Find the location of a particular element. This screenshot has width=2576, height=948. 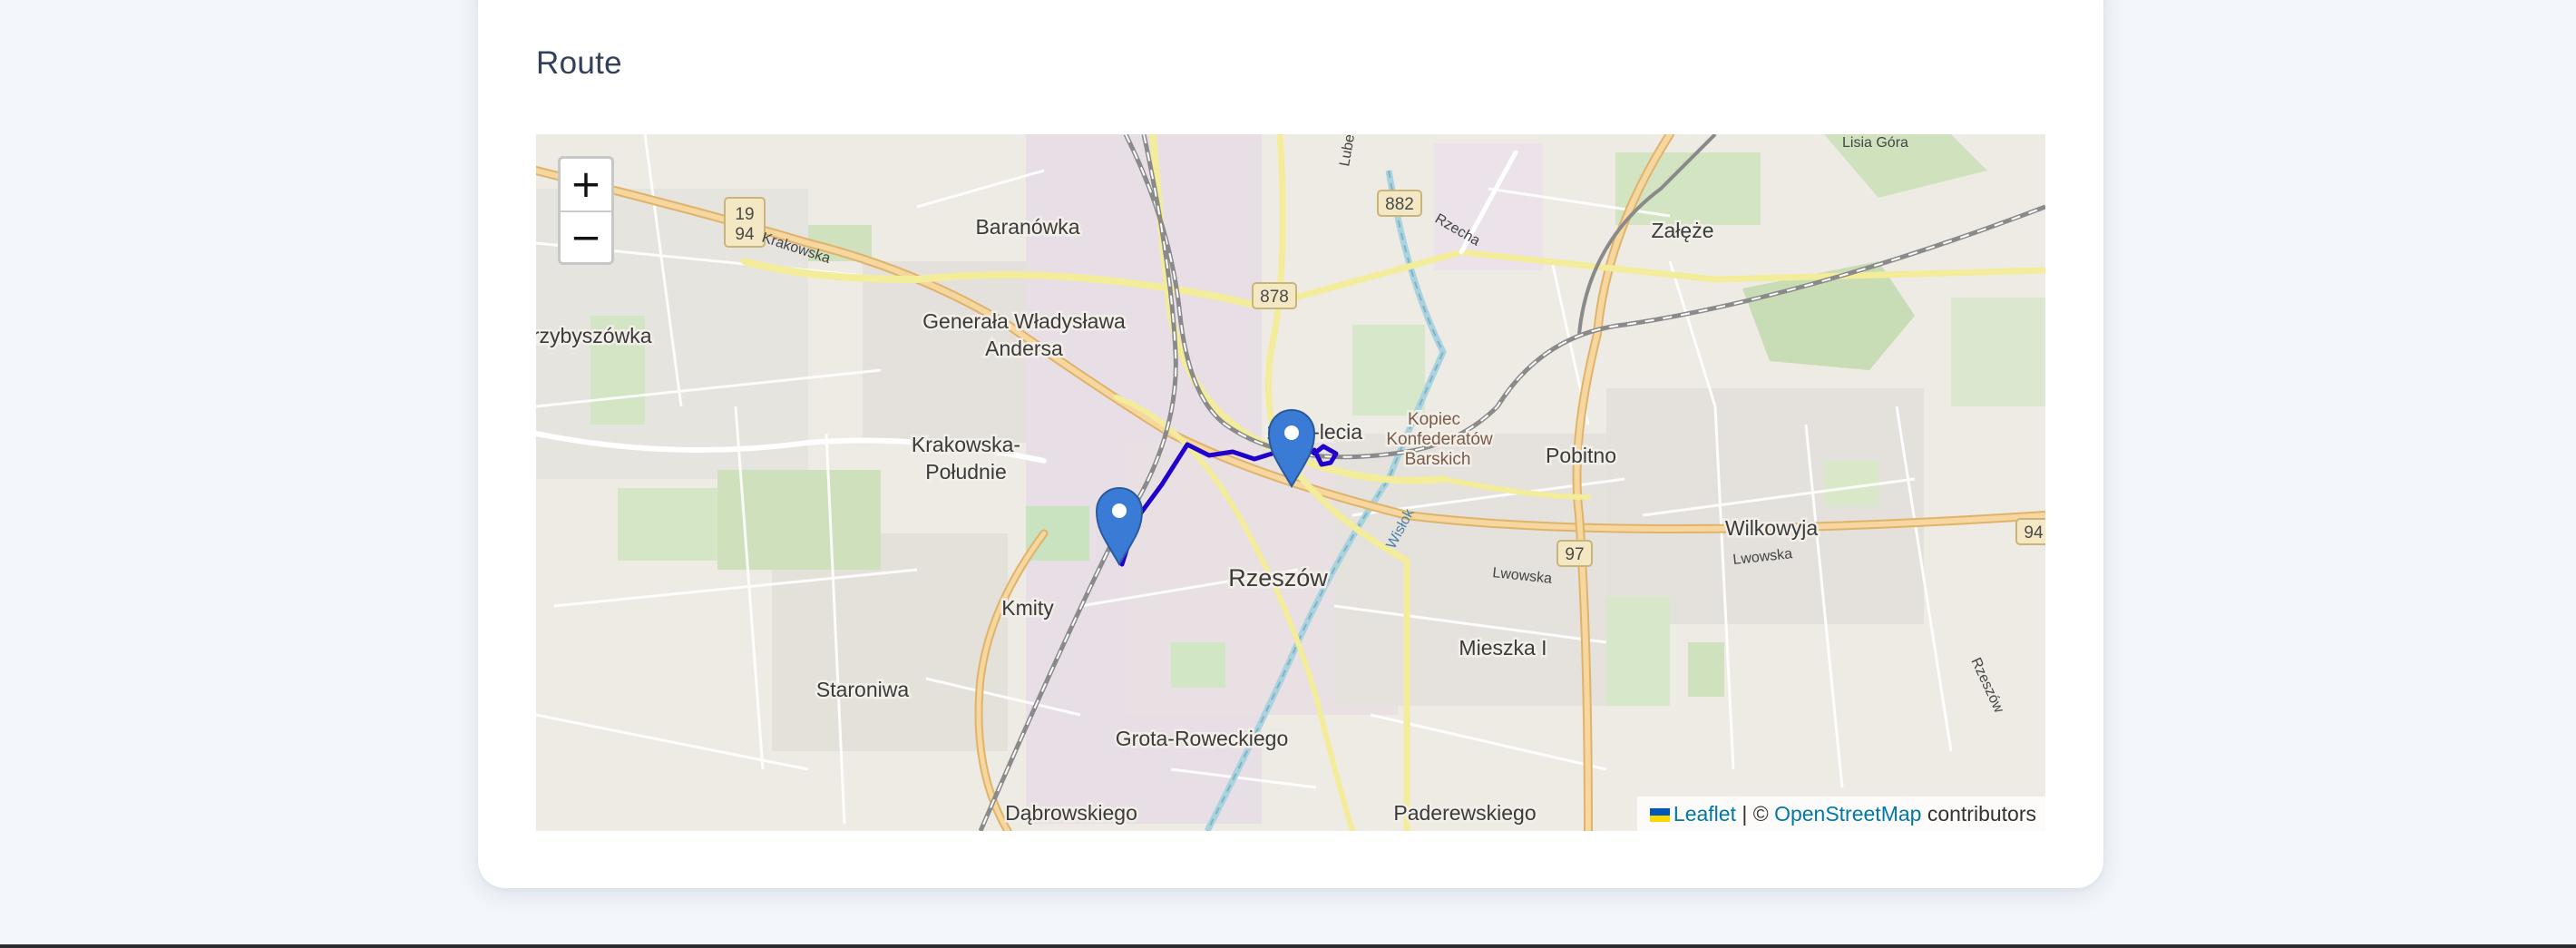

shield-882: 882 is located at coordinates (1399, 204).